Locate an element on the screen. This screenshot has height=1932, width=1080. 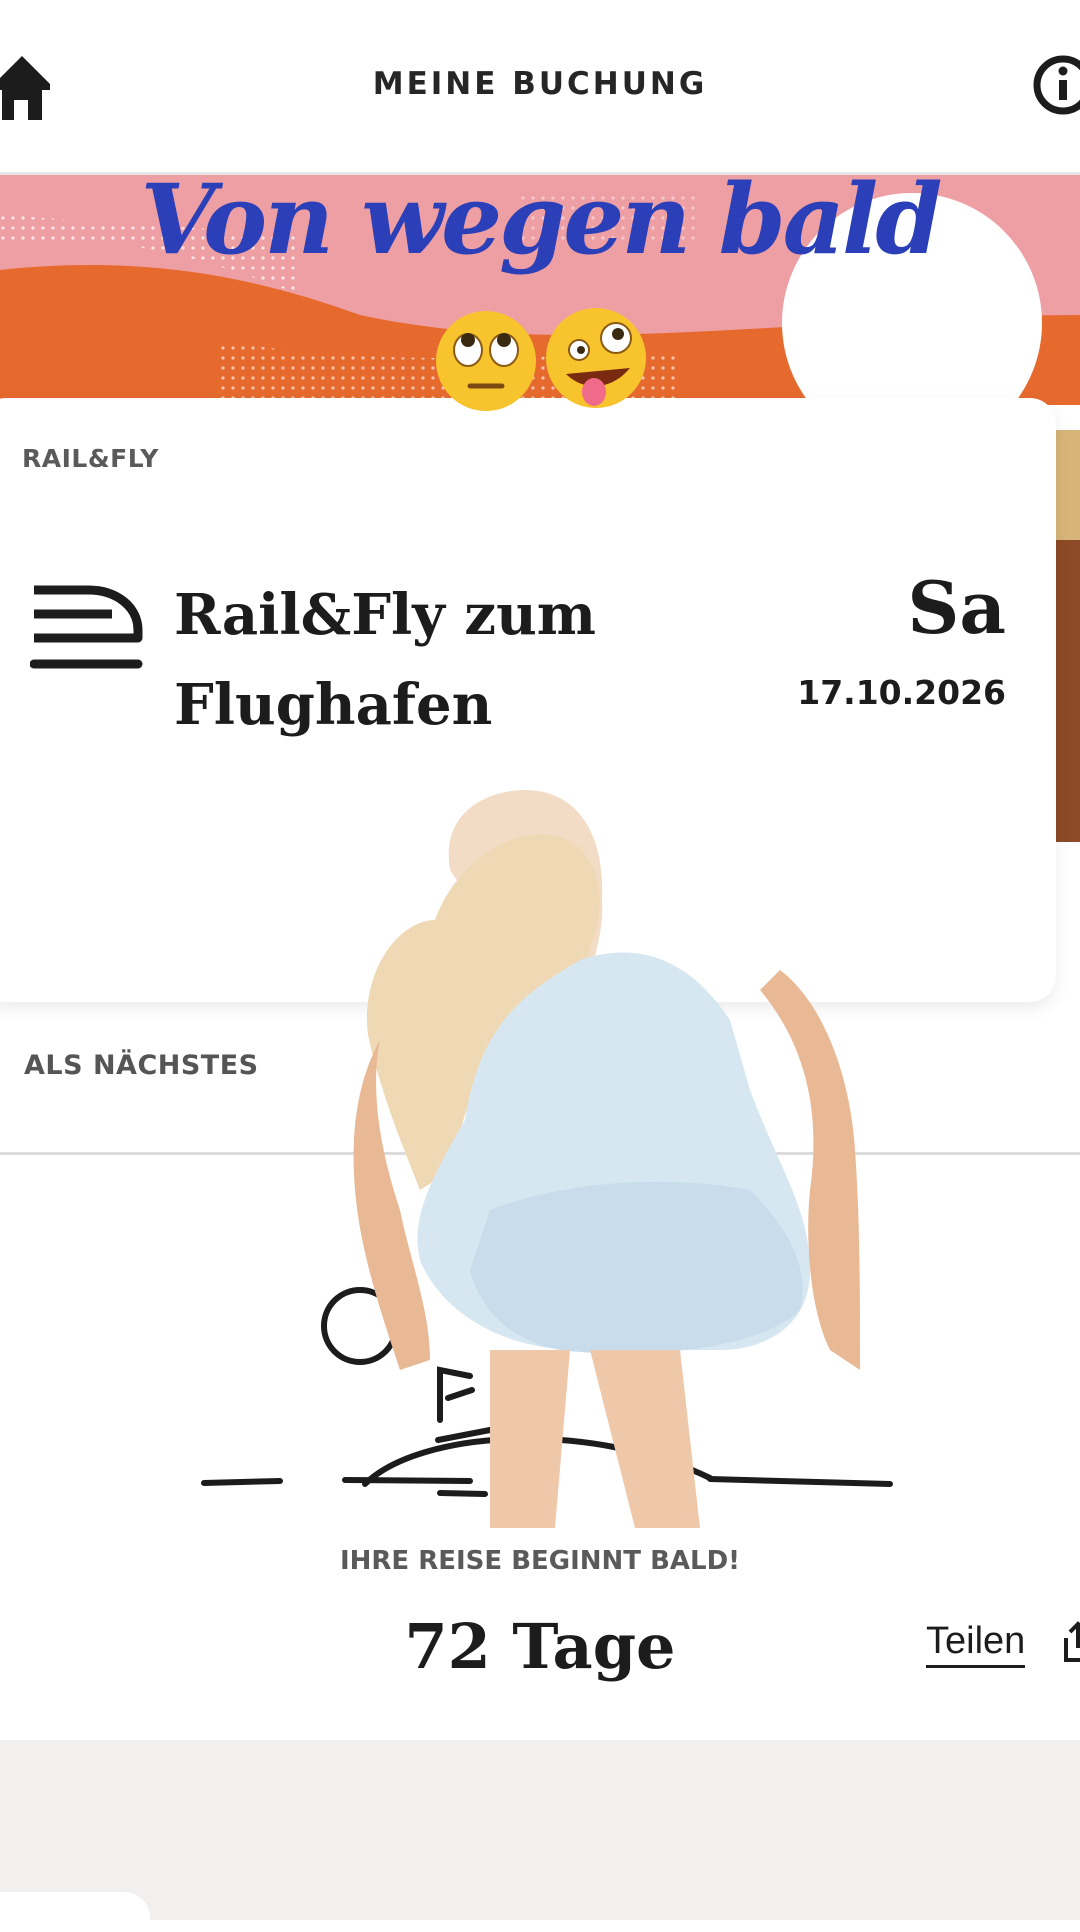
trip-weekday: Sa is located at coordinates (956, 607).